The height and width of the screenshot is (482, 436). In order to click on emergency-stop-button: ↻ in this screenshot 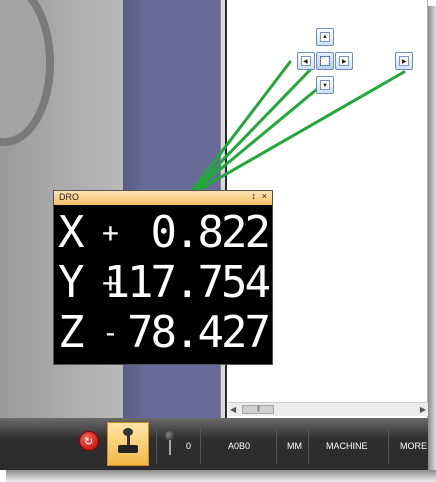, I will do `click(89, 441)`.